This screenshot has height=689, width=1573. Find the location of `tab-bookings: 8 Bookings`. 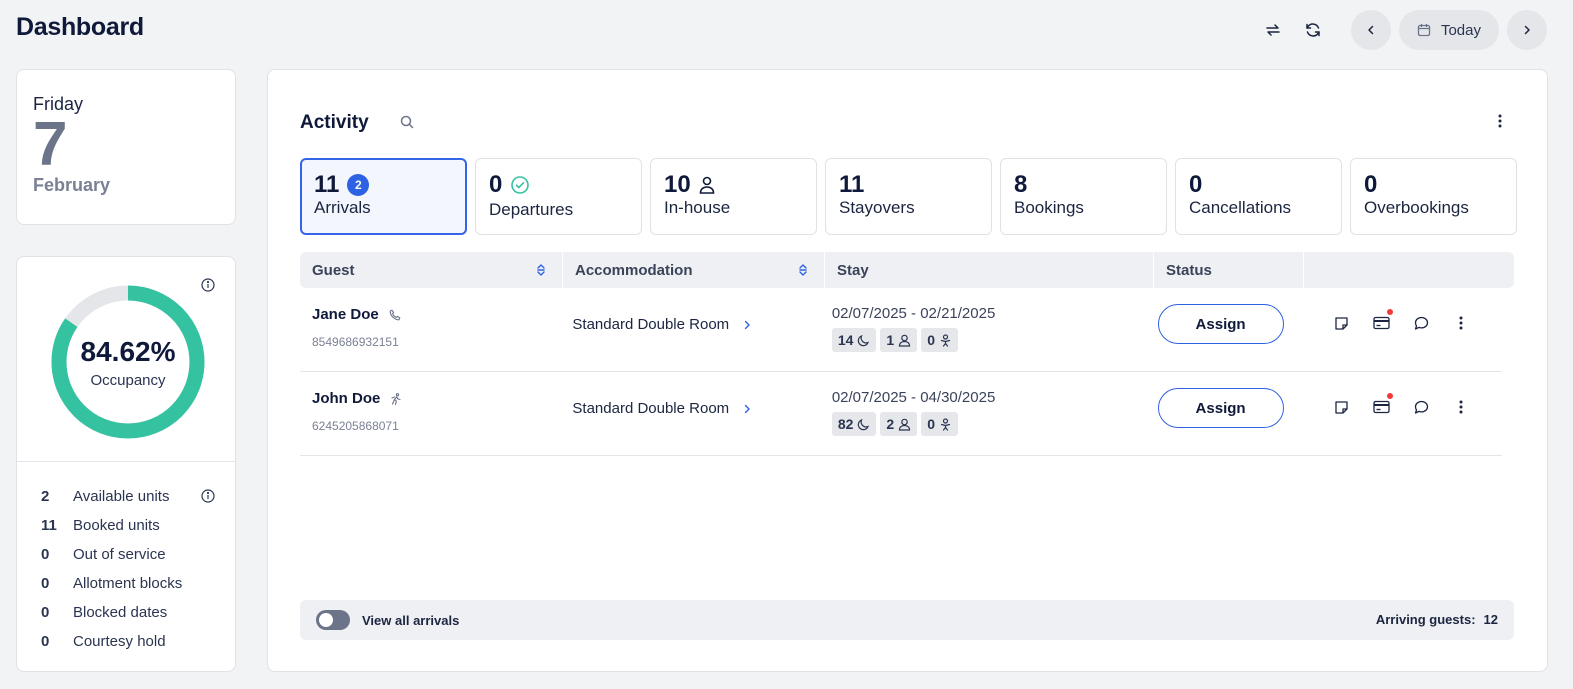

tab-bookings: 8 Bookings is located at coordinates (1083, 196).